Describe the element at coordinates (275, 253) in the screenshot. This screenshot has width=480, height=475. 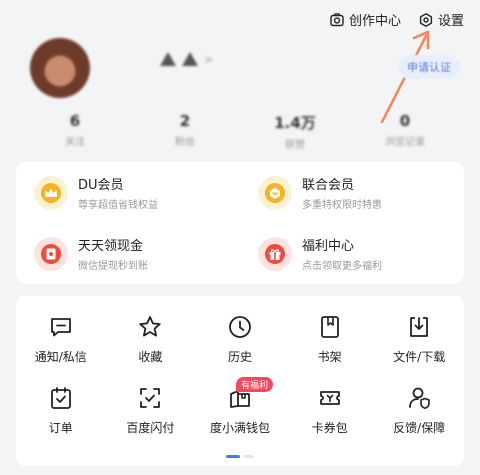
I see `gift-icon` at that location.